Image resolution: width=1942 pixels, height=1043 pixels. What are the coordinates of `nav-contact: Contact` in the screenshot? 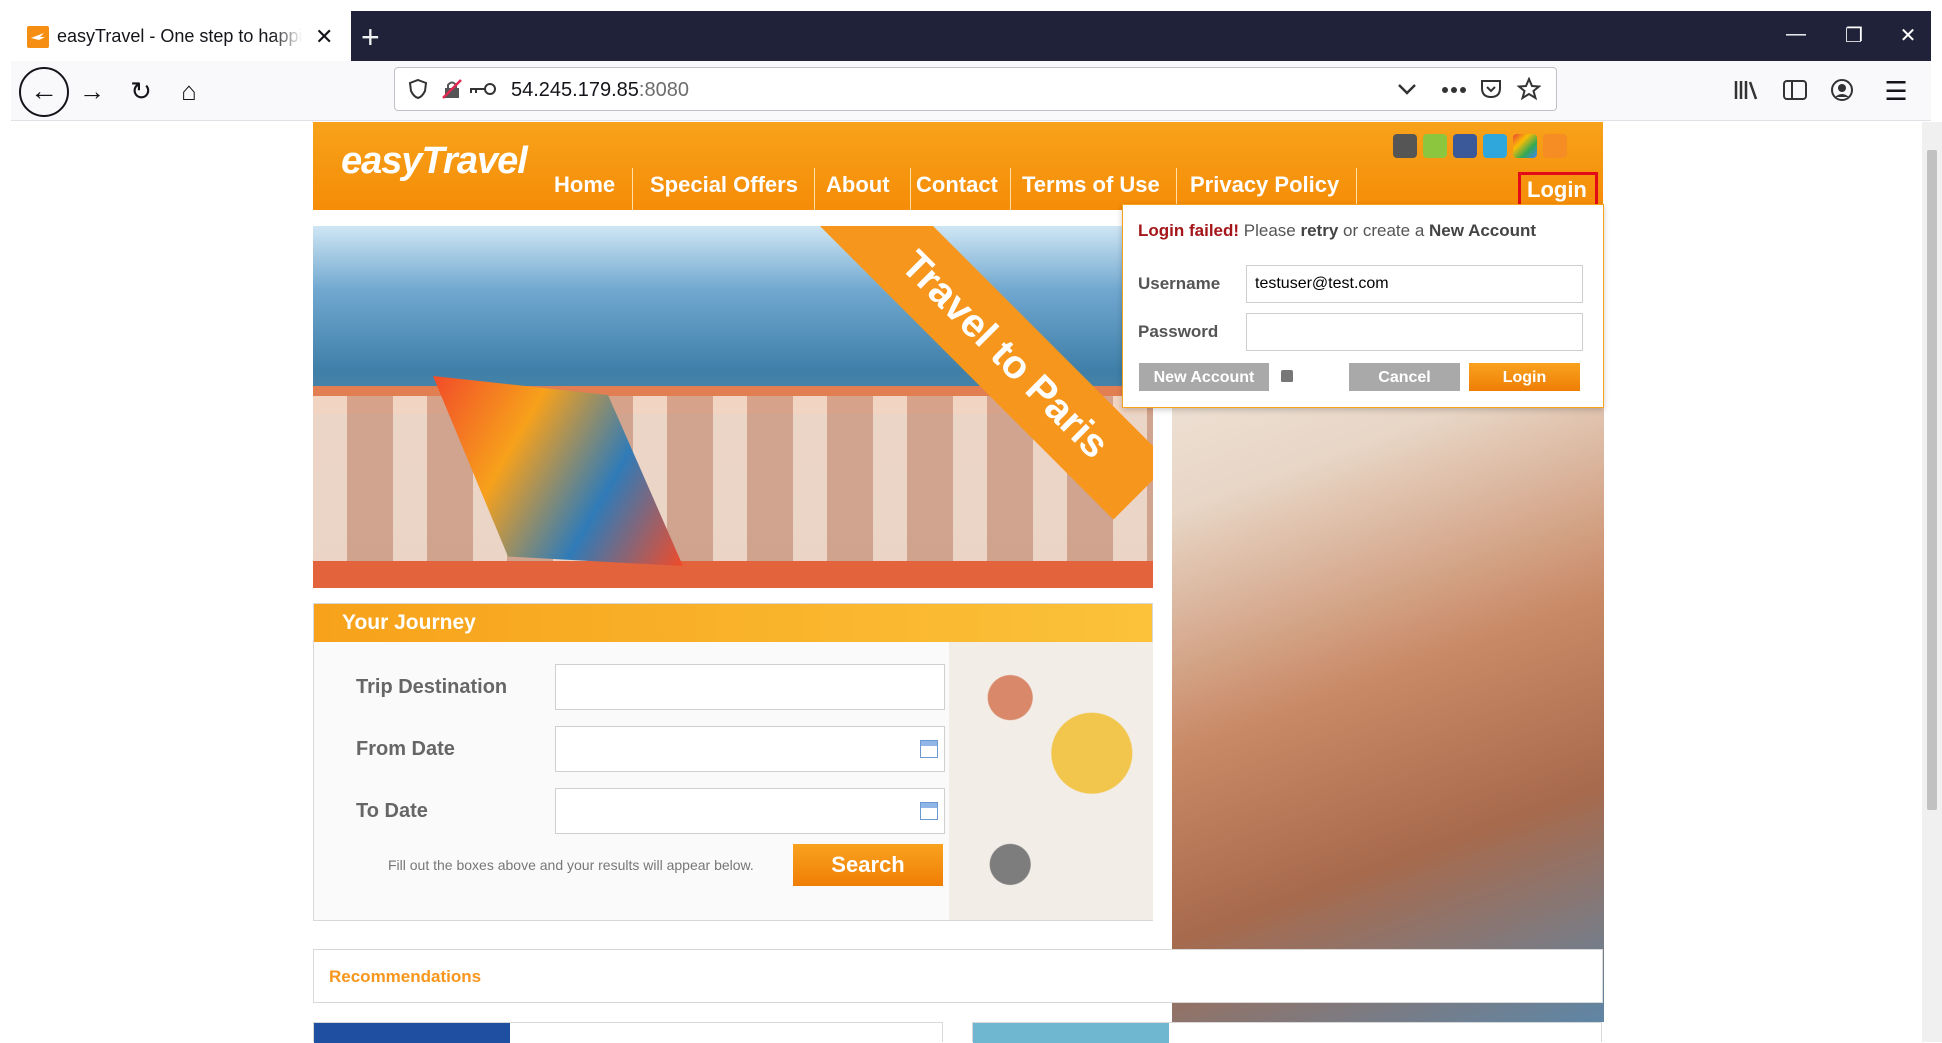 It's located at (957, 185).